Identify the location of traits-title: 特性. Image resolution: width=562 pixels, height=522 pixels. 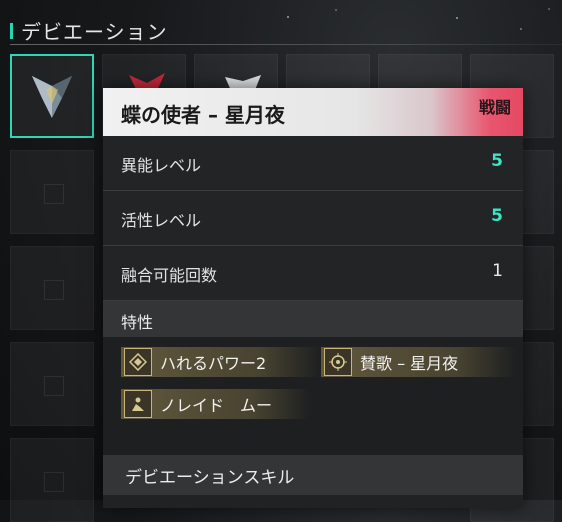
(137, 322).